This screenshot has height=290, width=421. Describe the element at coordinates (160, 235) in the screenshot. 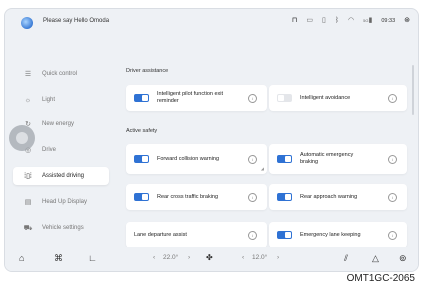

I see `card-label: Lane departure assist` at that location.